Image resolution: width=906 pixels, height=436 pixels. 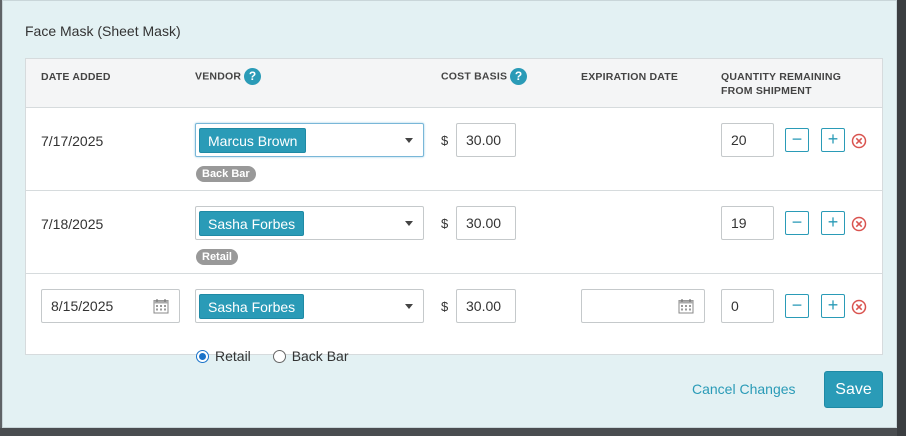 I want to click on quantity-input: 20, so click(x=747, y=140).